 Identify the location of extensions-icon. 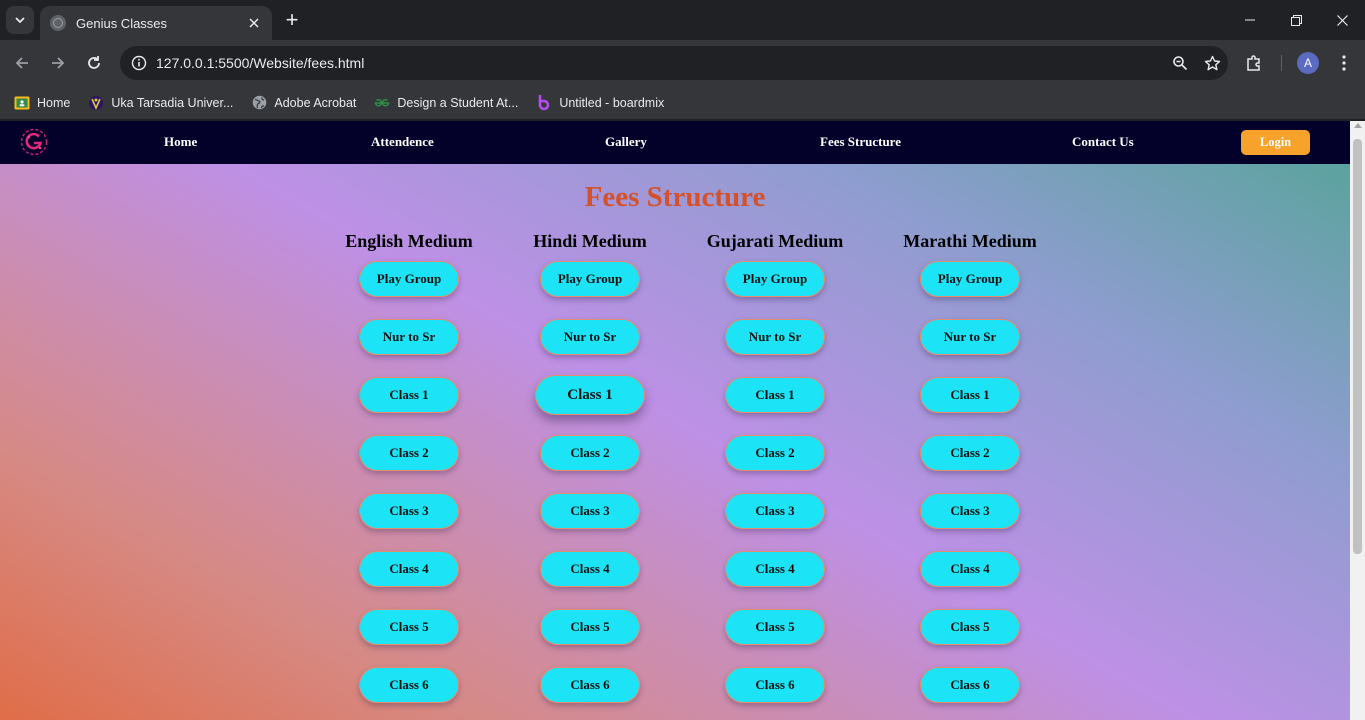
(1254, 63).